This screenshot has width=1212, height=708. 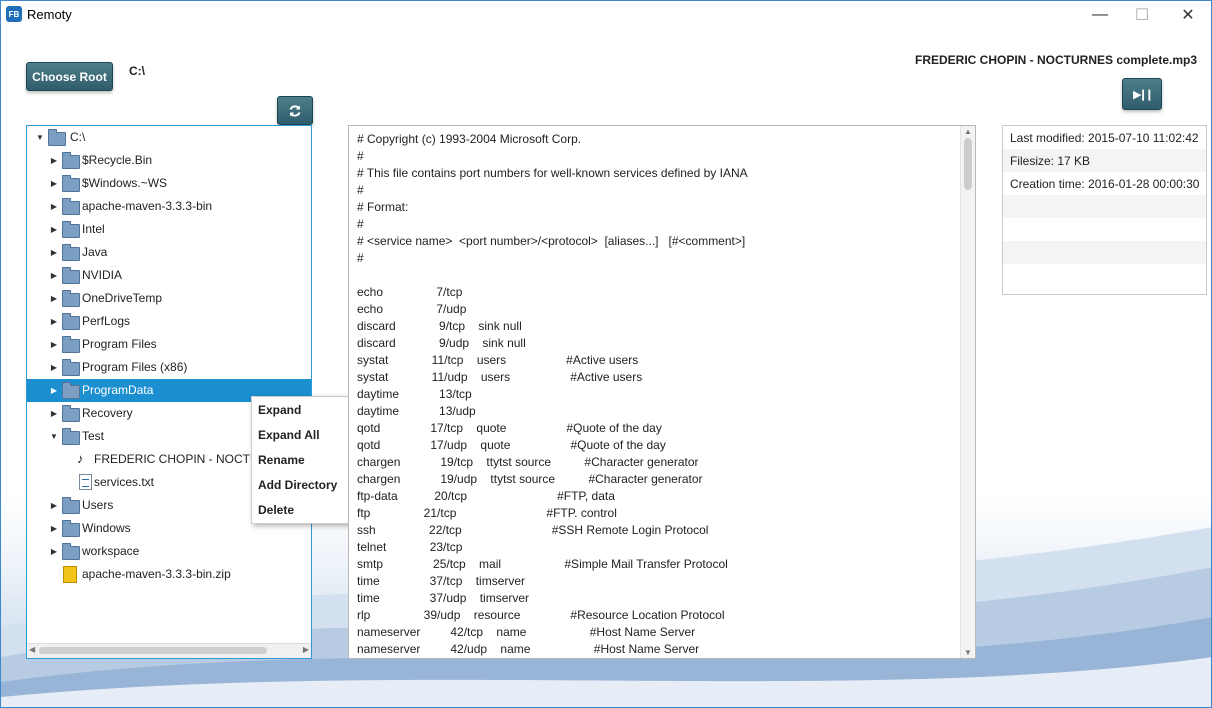 I want to click on tree-item-label: Program Files (x86), so click(x=135, y=367).